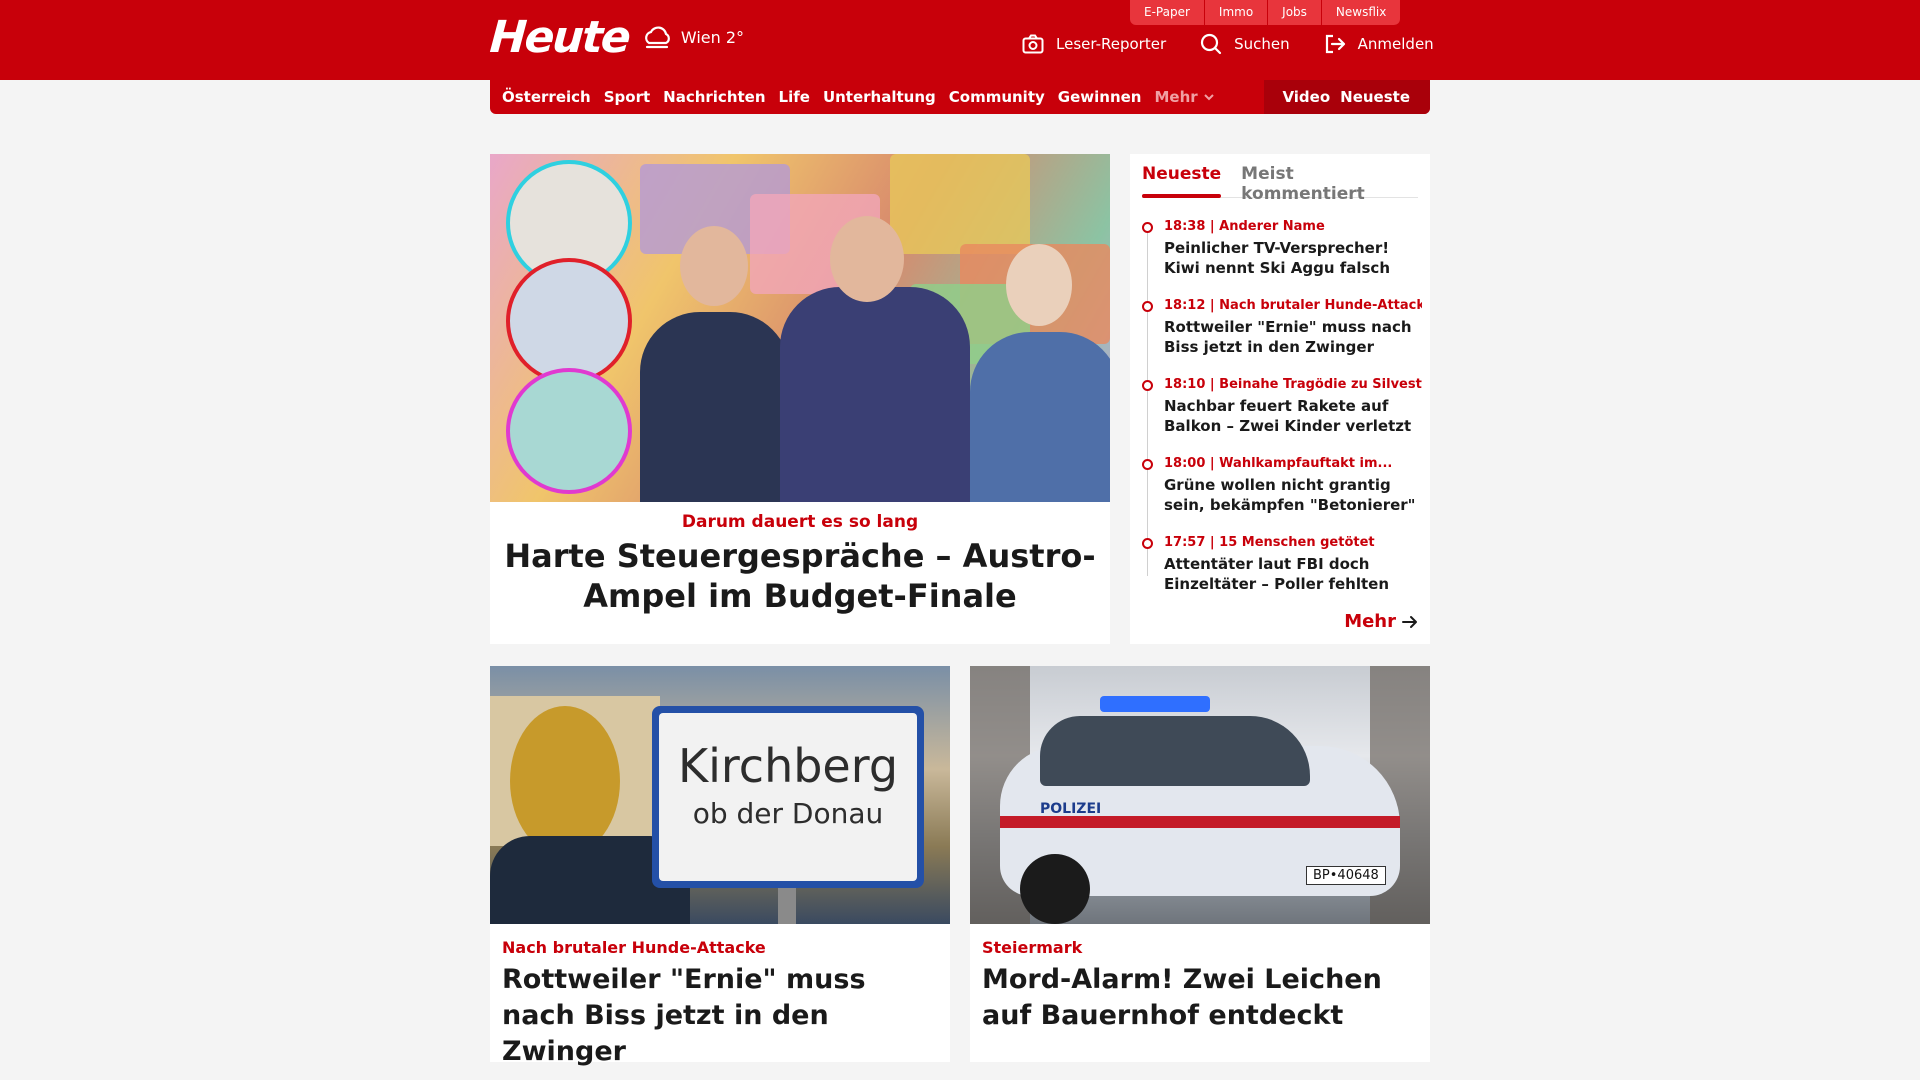  I want to click on item-meta: 18:10 | Beinahe Tragödie zu Silvester, so click(1293, 384).